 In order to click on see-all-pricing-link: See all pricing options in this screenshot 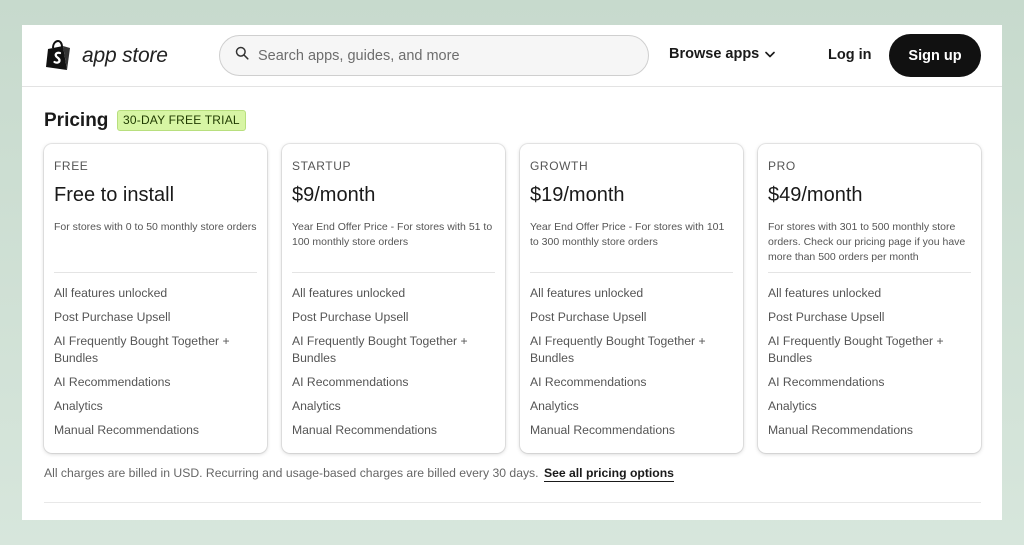, I will do `click(608, 474)`.